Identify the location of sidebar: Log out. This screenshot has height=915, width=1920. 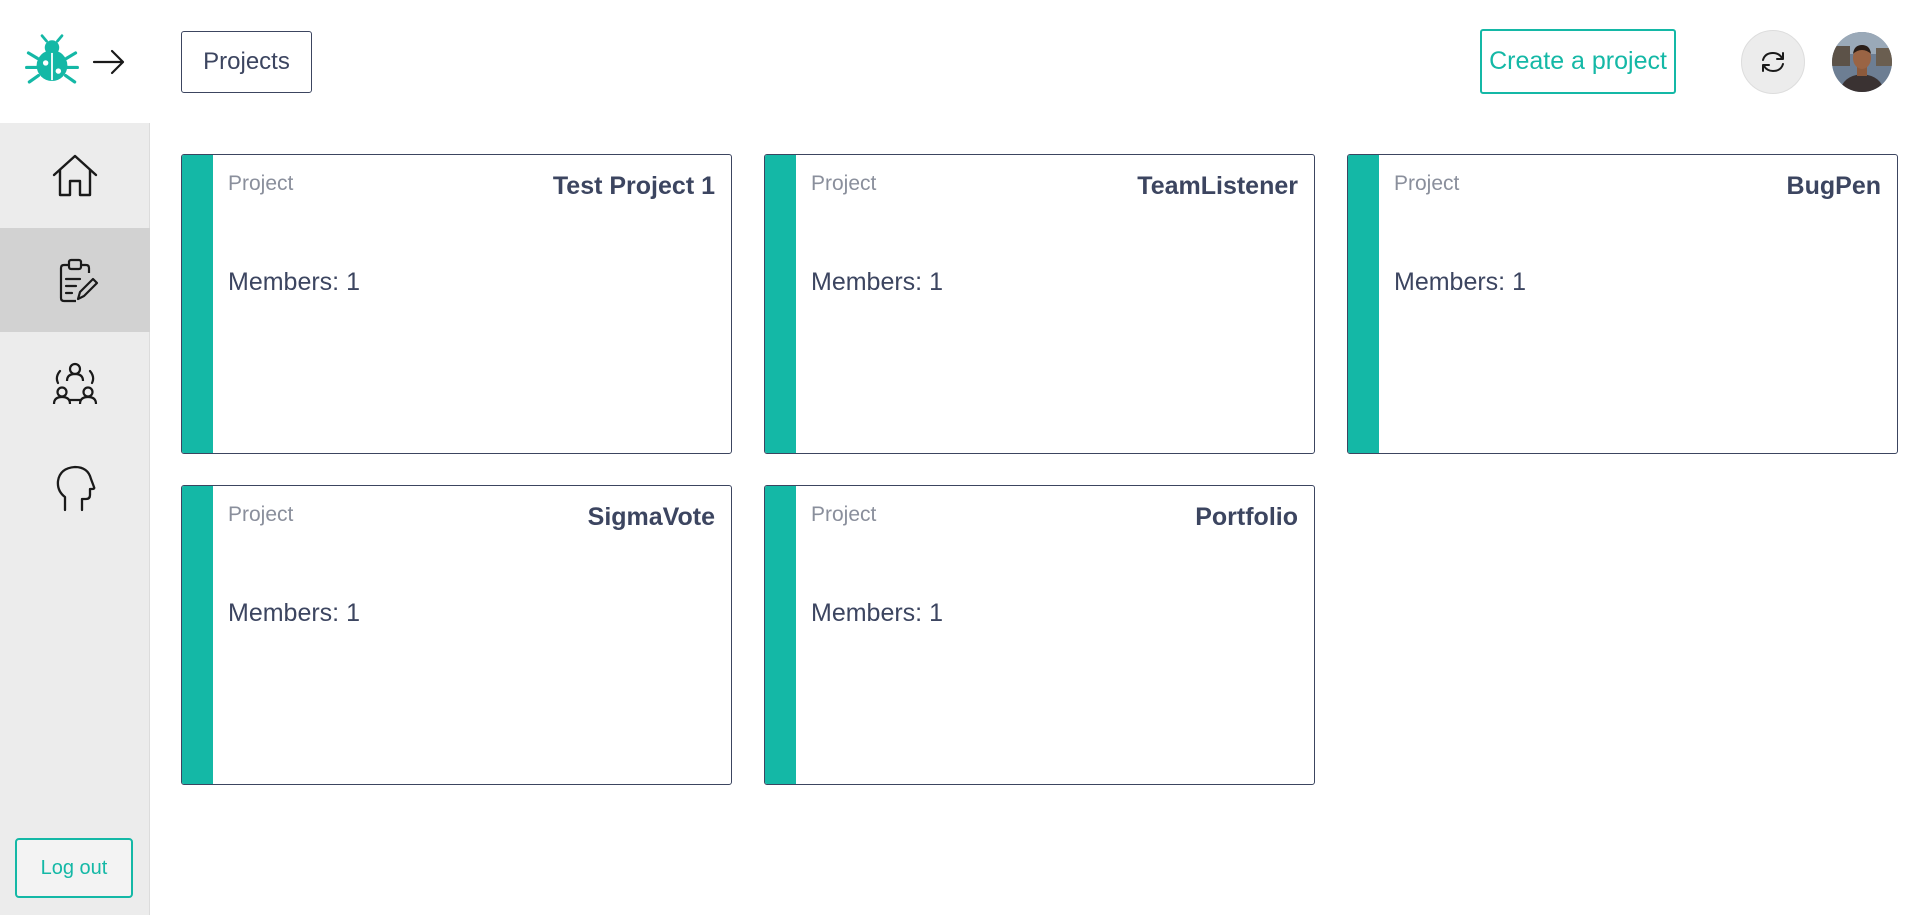
(75, 457).